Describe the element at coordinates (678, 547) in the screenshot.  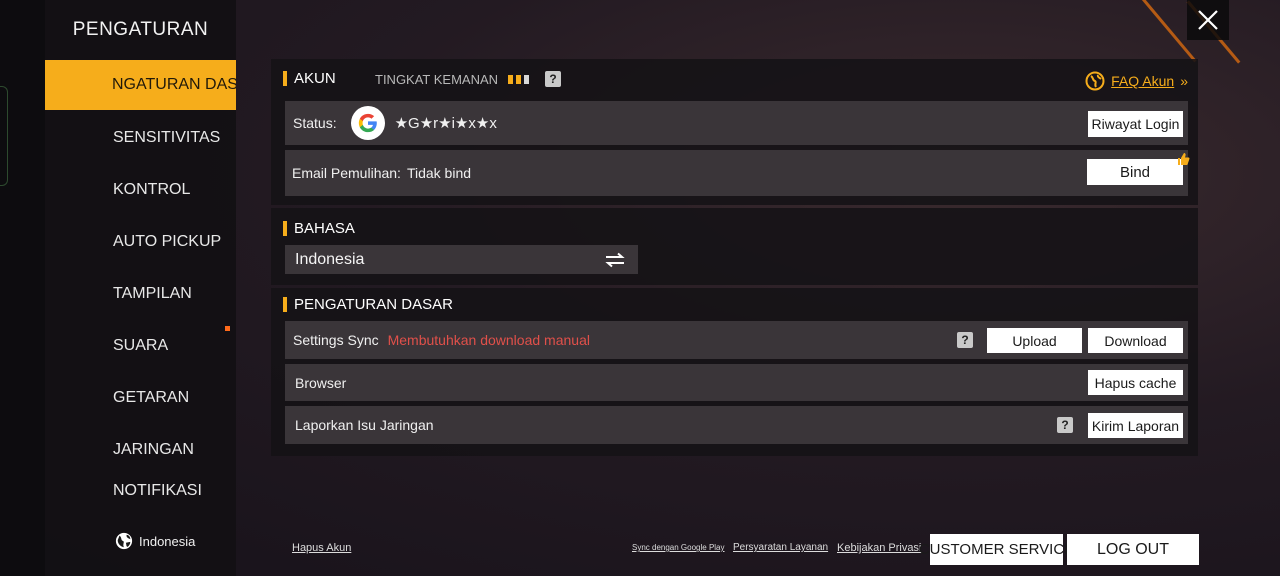
I see `sync-google-play-link: Sync dengan Google Play` at that location.